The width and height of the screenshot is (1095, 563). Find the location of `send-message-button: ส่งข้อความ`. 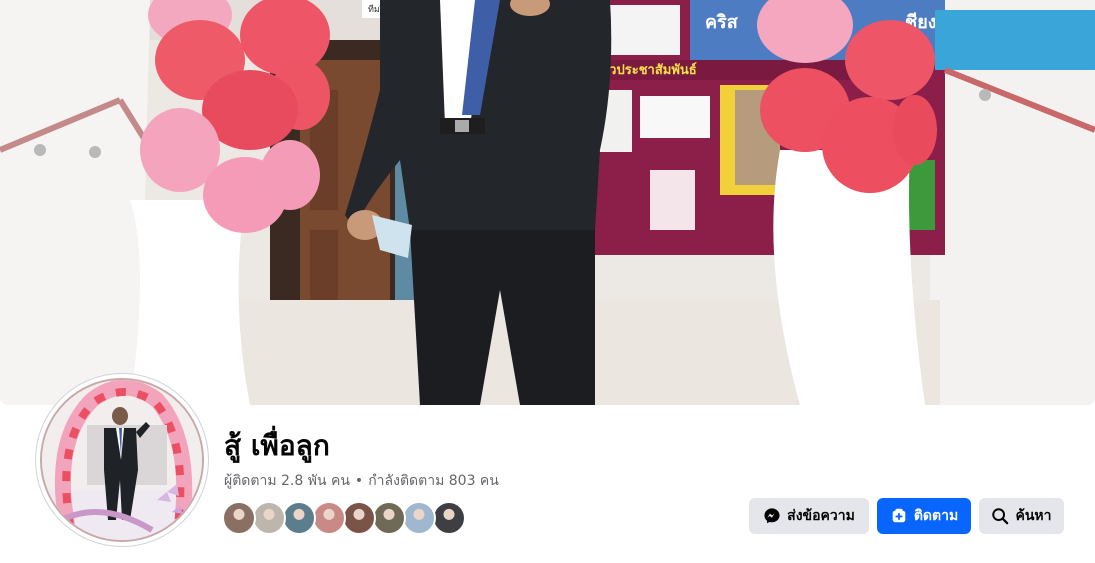

send-message-button: ส่งข้อความ is located at coordinates (809, 516).